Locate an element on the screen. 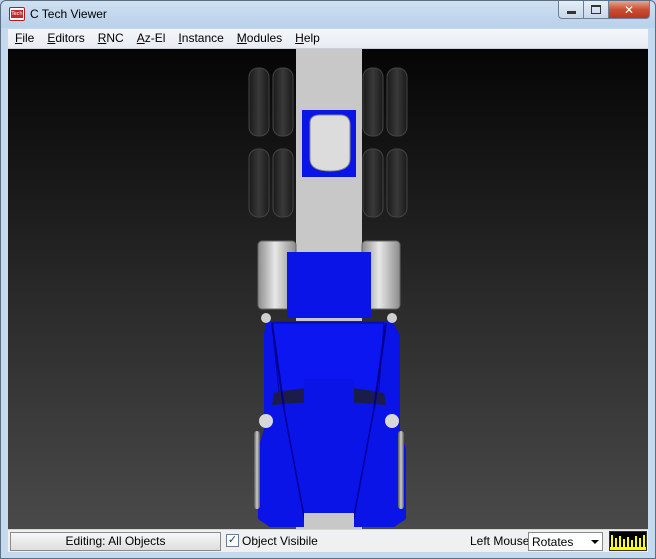  checkmark-icon: ✓ is located at coordinates (232, 540).